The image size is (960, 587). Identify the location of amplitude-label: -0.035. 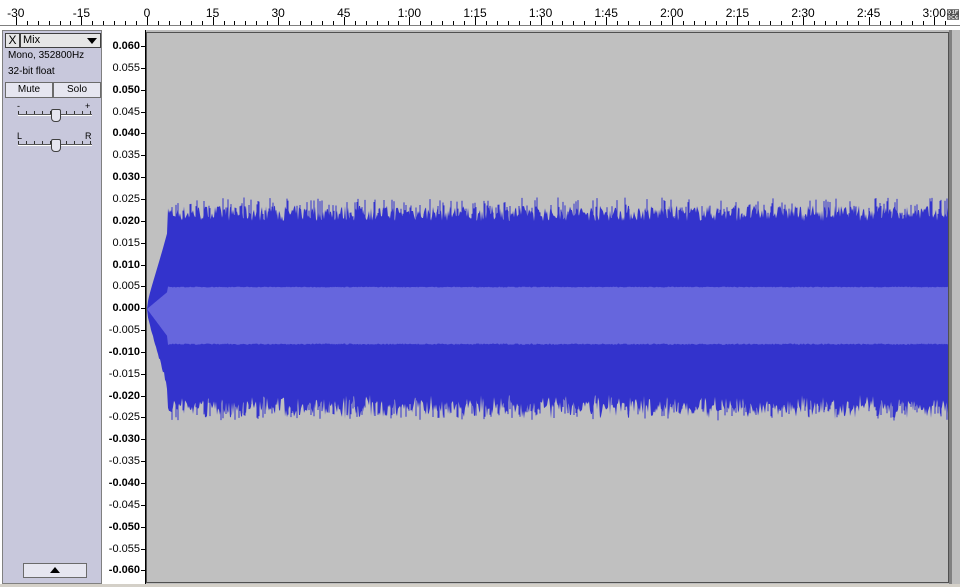
(124, 461).